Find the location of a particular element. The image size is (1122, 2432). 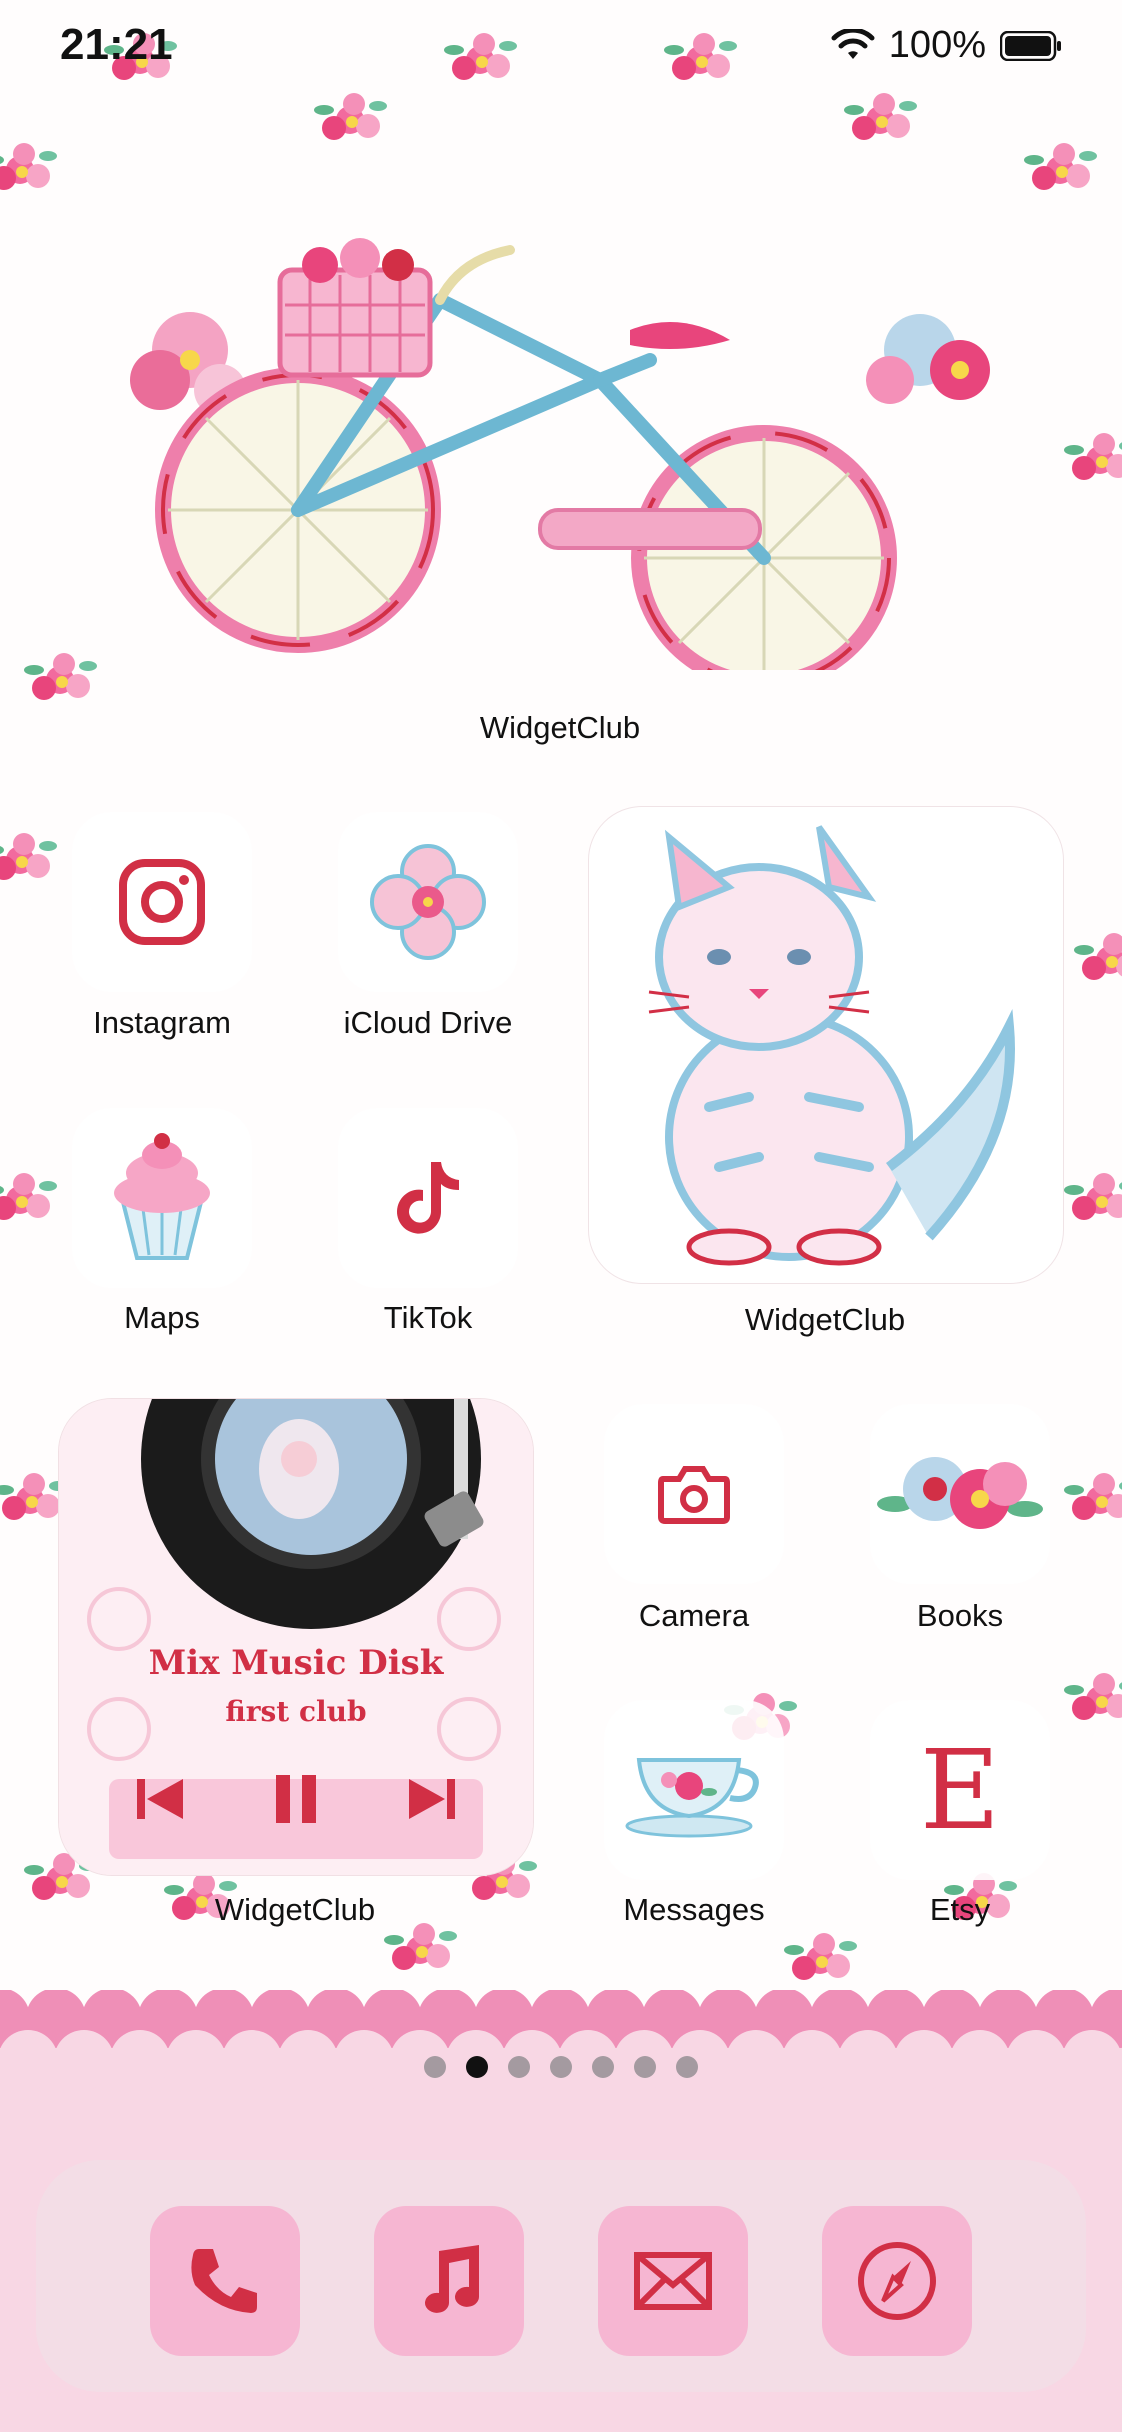

music-widget: Mix Music Disk first club is located at coordinates (296, 1637).